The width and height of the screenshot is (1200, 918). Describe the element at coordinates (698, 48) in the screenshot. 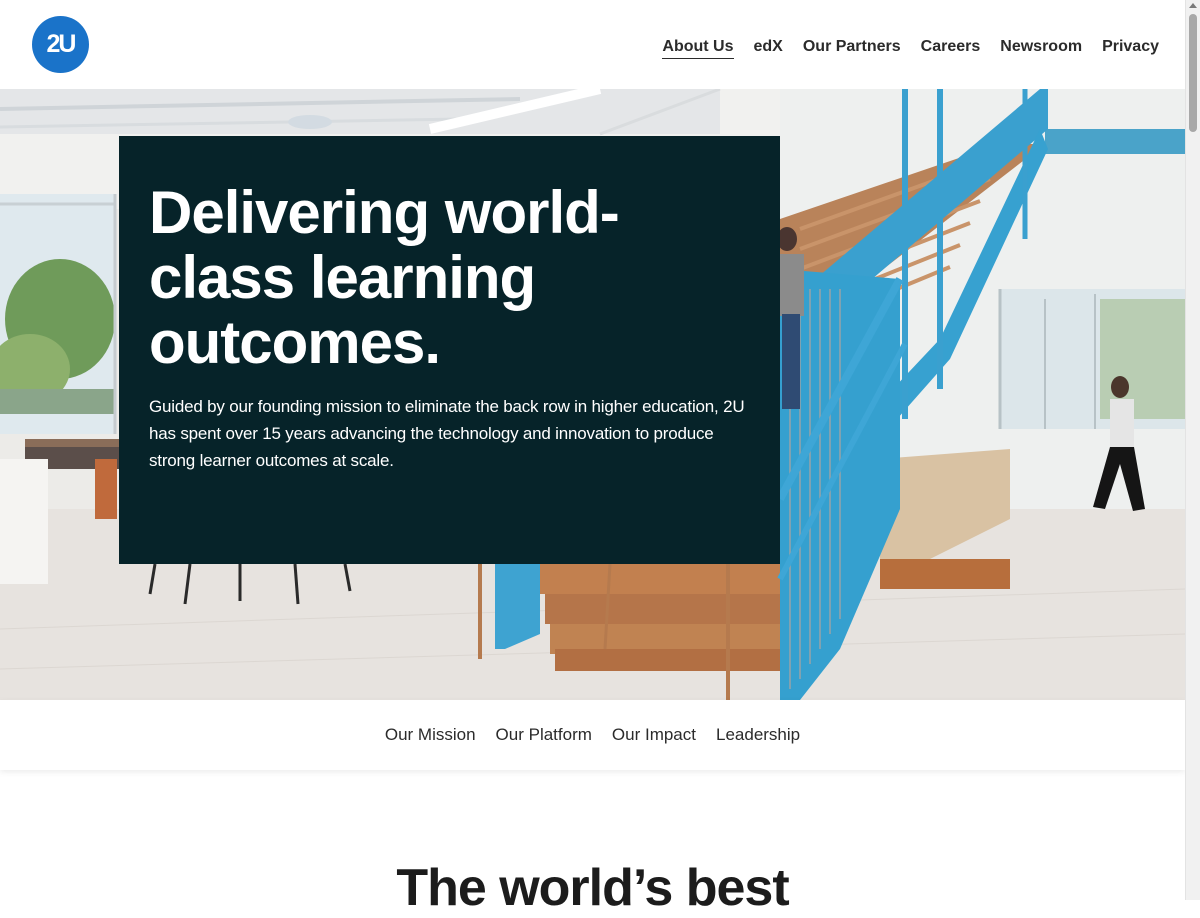

I see `nav-link-about-us: About Us` at that location.